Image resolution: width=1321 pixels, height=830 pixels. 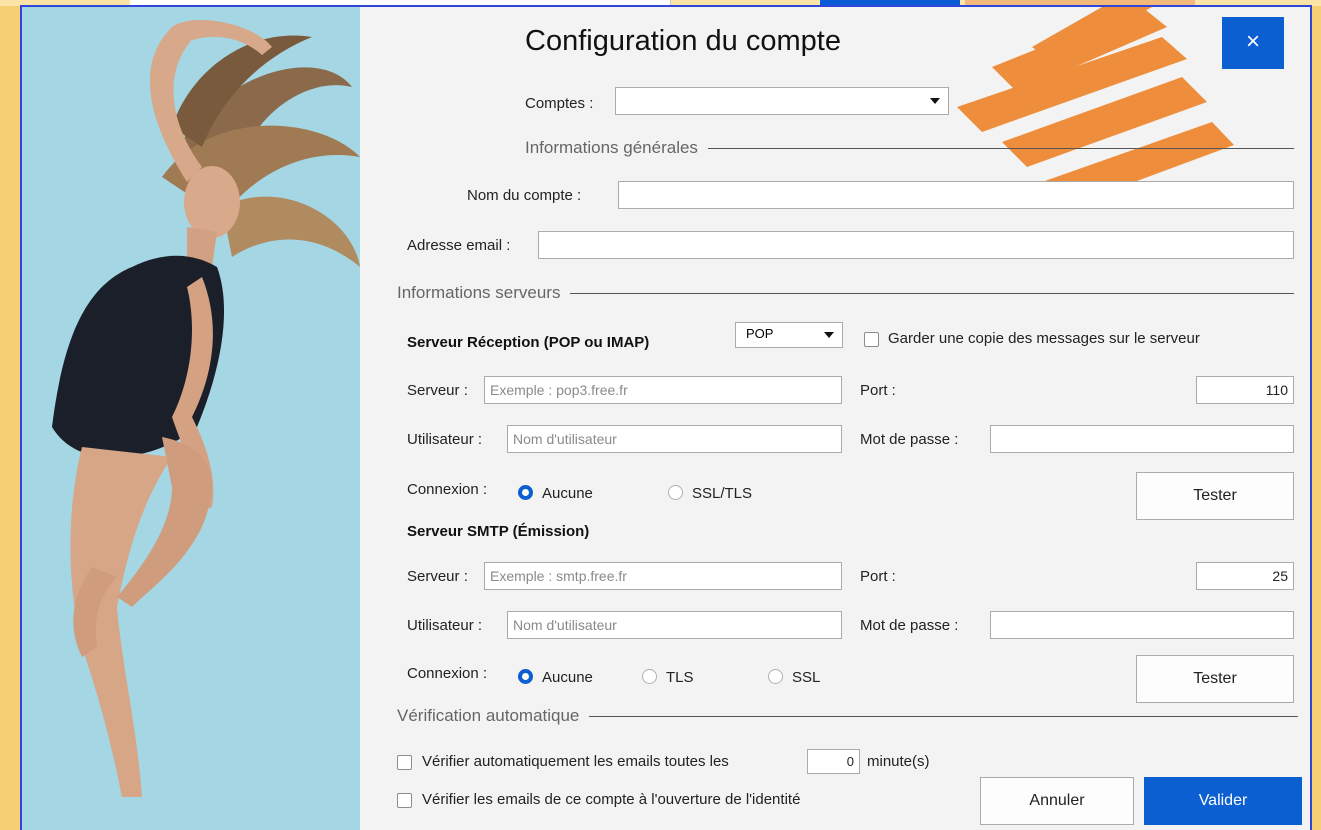 I want to click on keep-copy-checkbox, so click(x=871, y=339).